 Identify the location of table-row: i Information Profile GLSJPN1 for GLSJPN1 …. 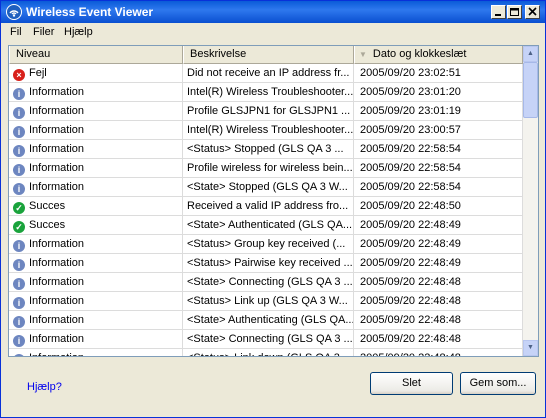
(266, 111).